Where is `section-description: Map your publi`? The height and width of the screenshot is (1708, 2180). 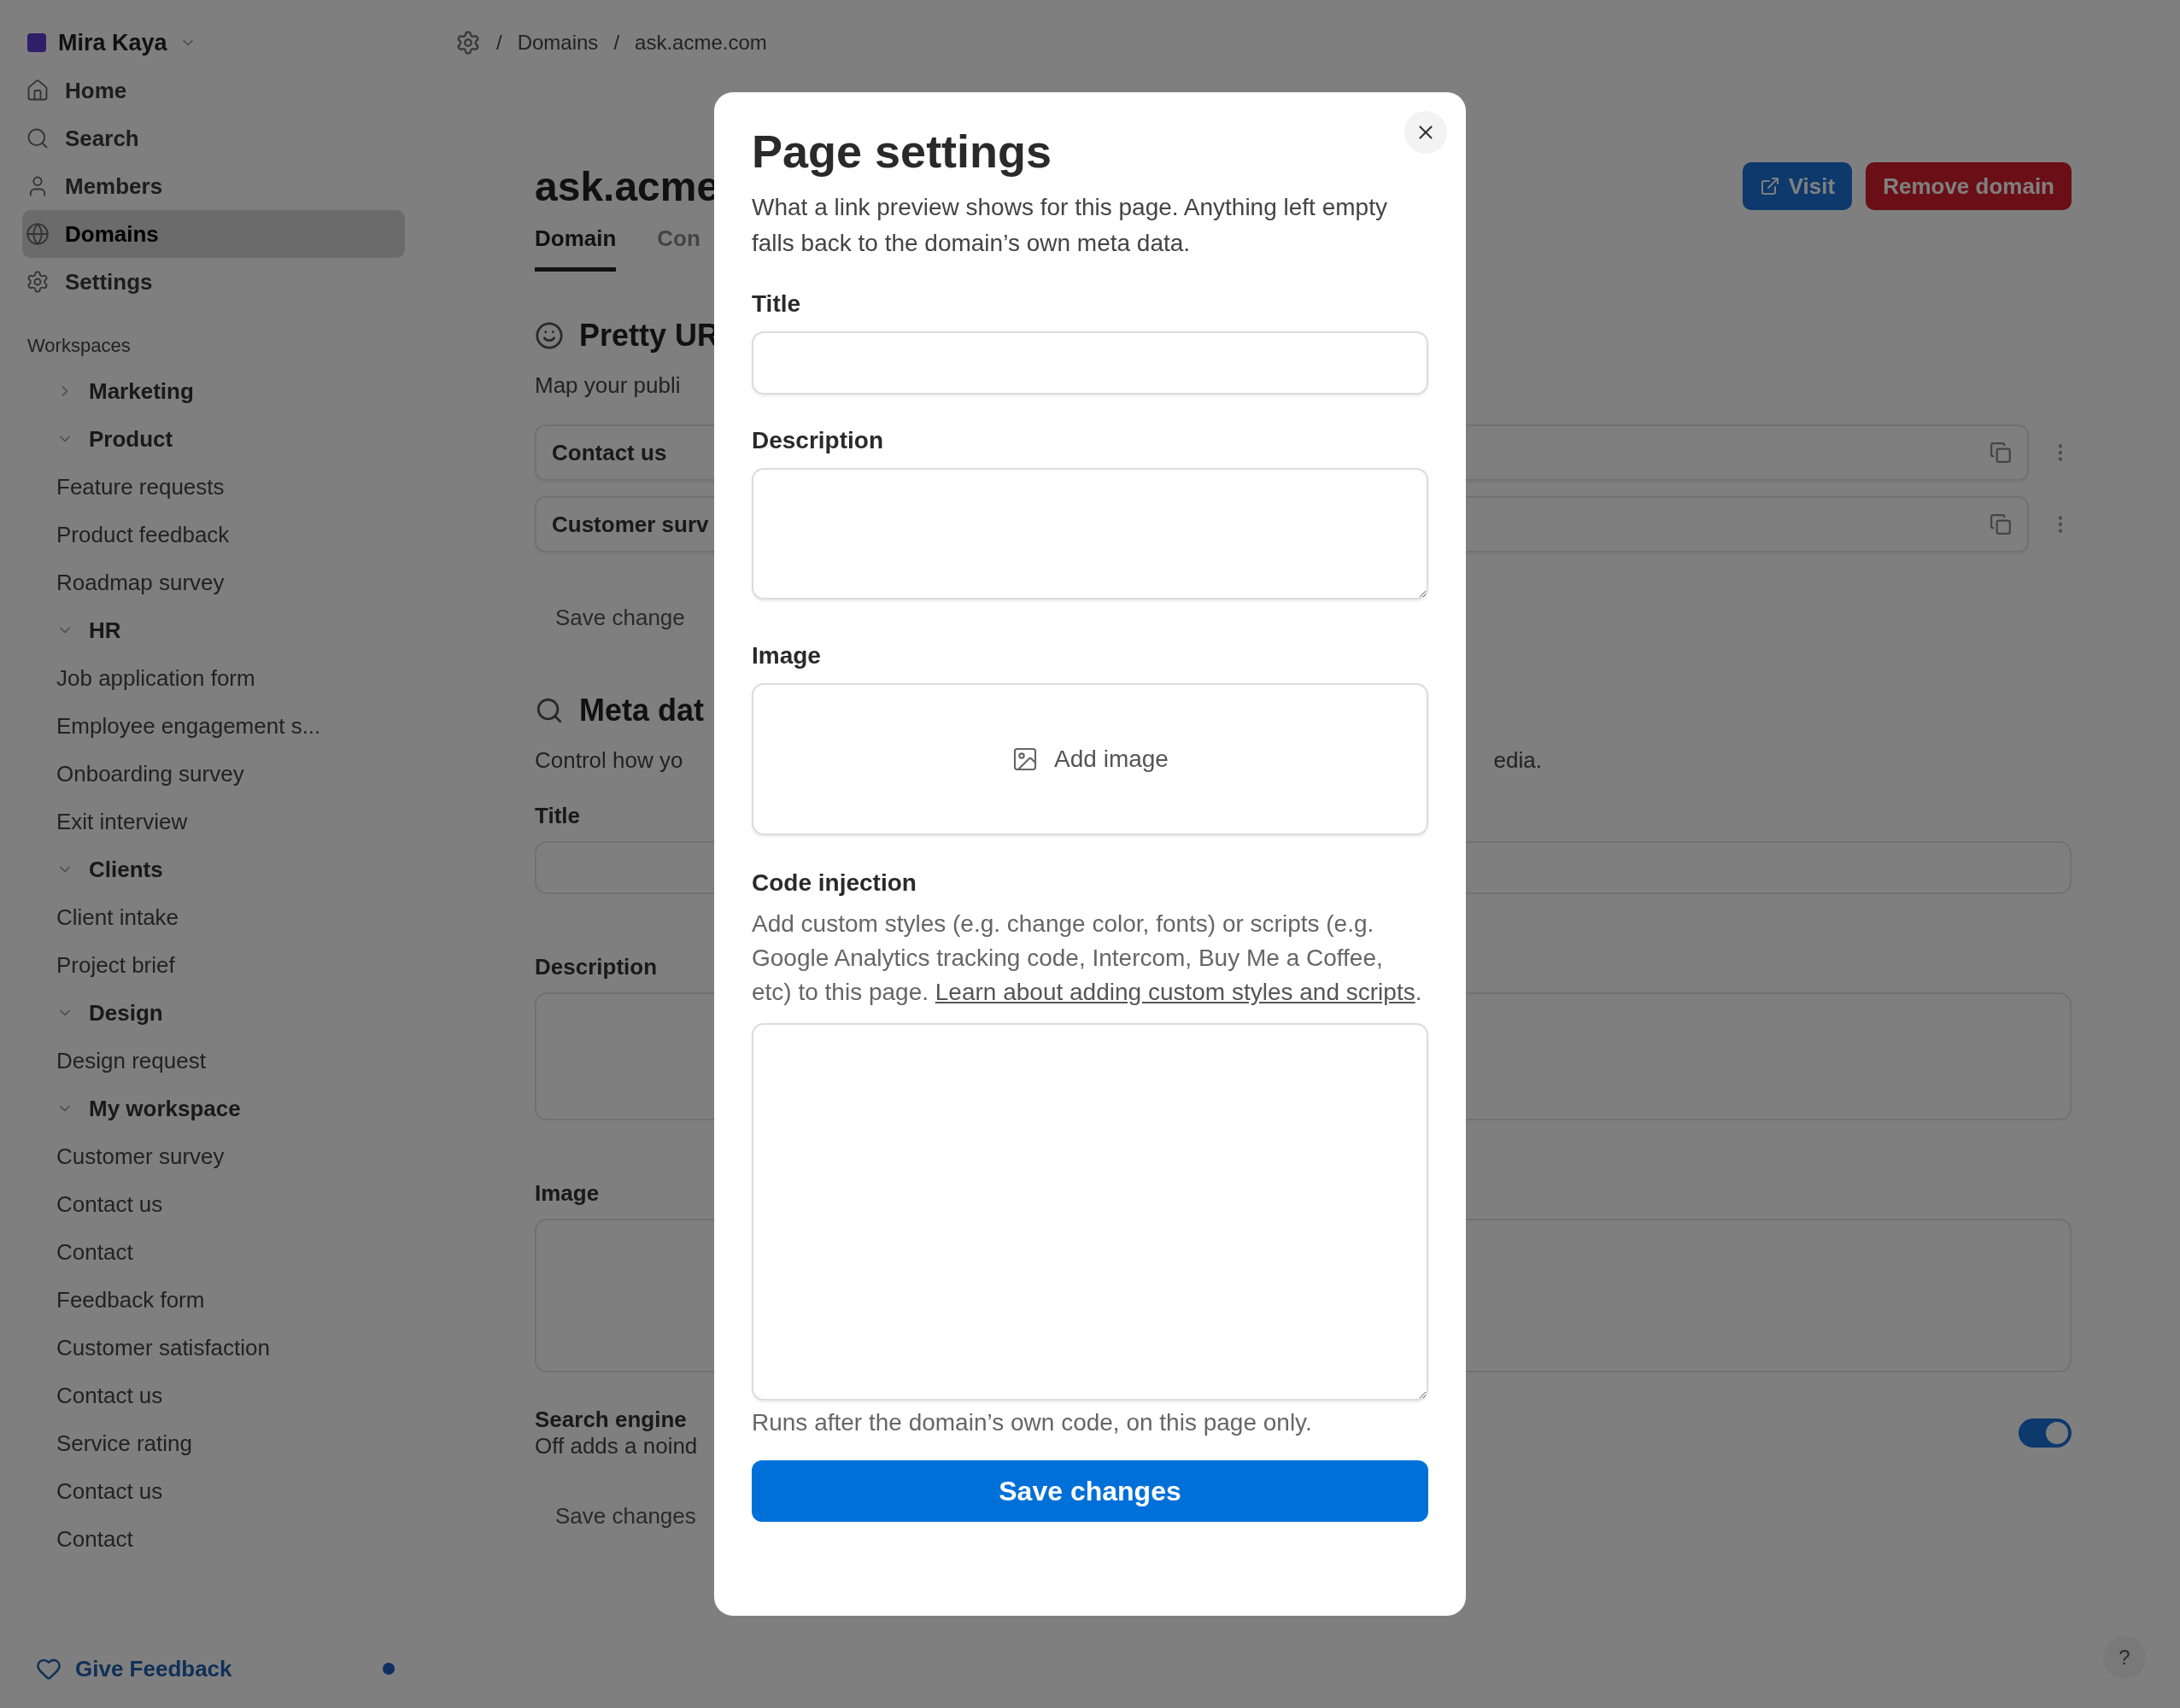
section-description: Map your publi is located at coordinates (608, 385).